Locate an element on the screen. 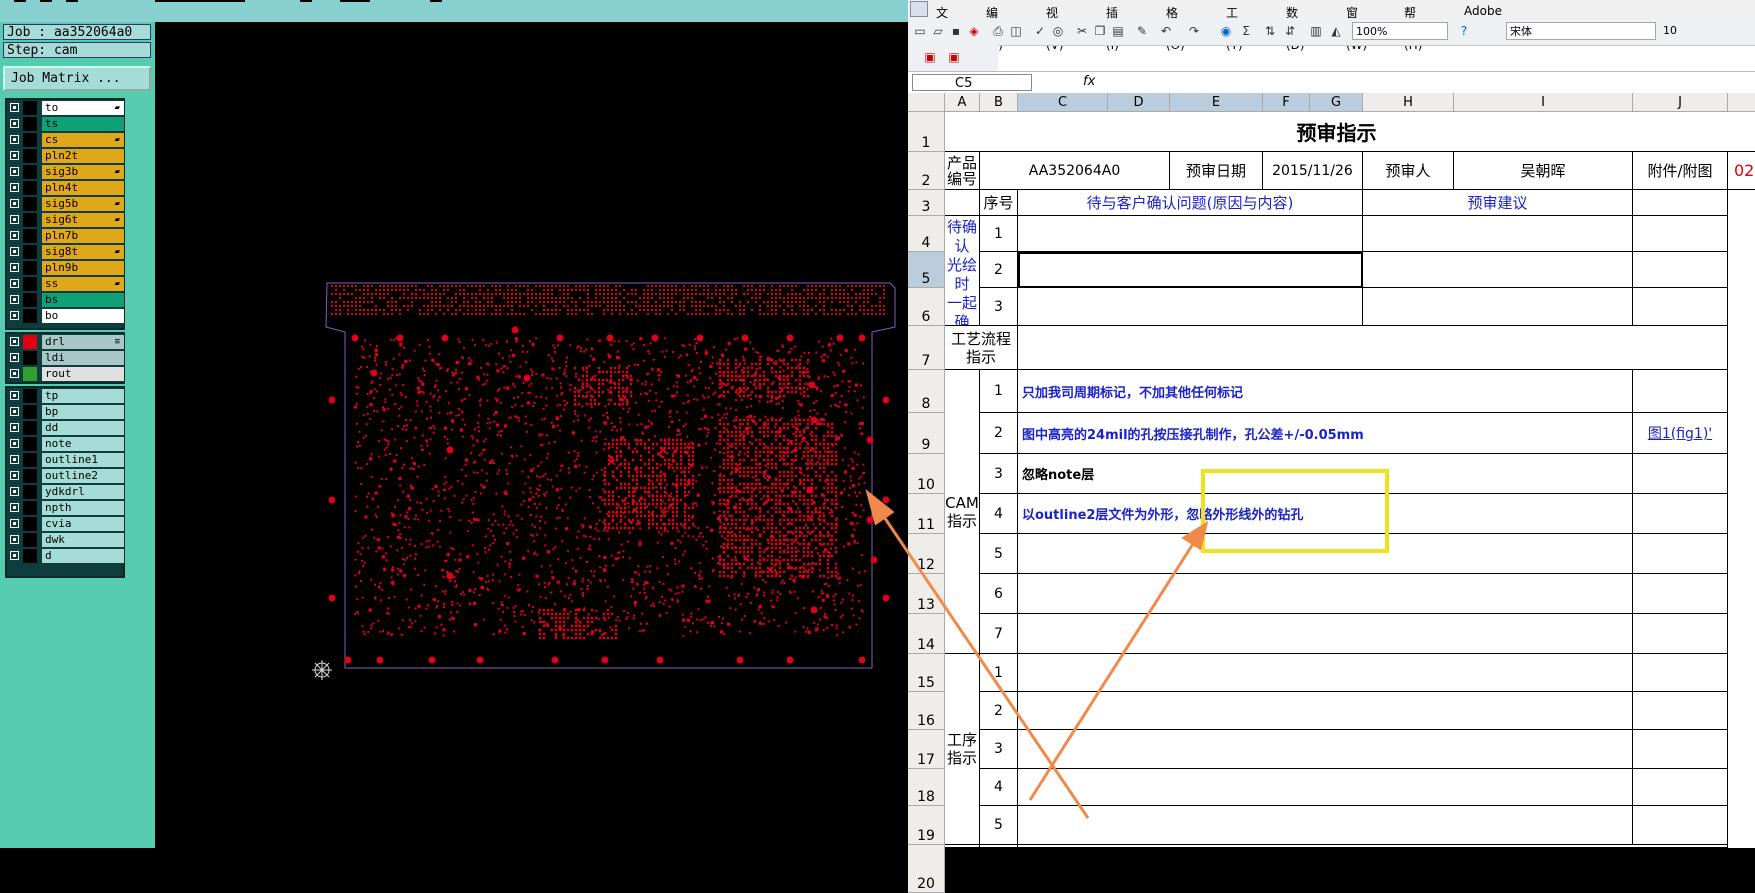  column-header: J is located at coordinates (1680, 102).